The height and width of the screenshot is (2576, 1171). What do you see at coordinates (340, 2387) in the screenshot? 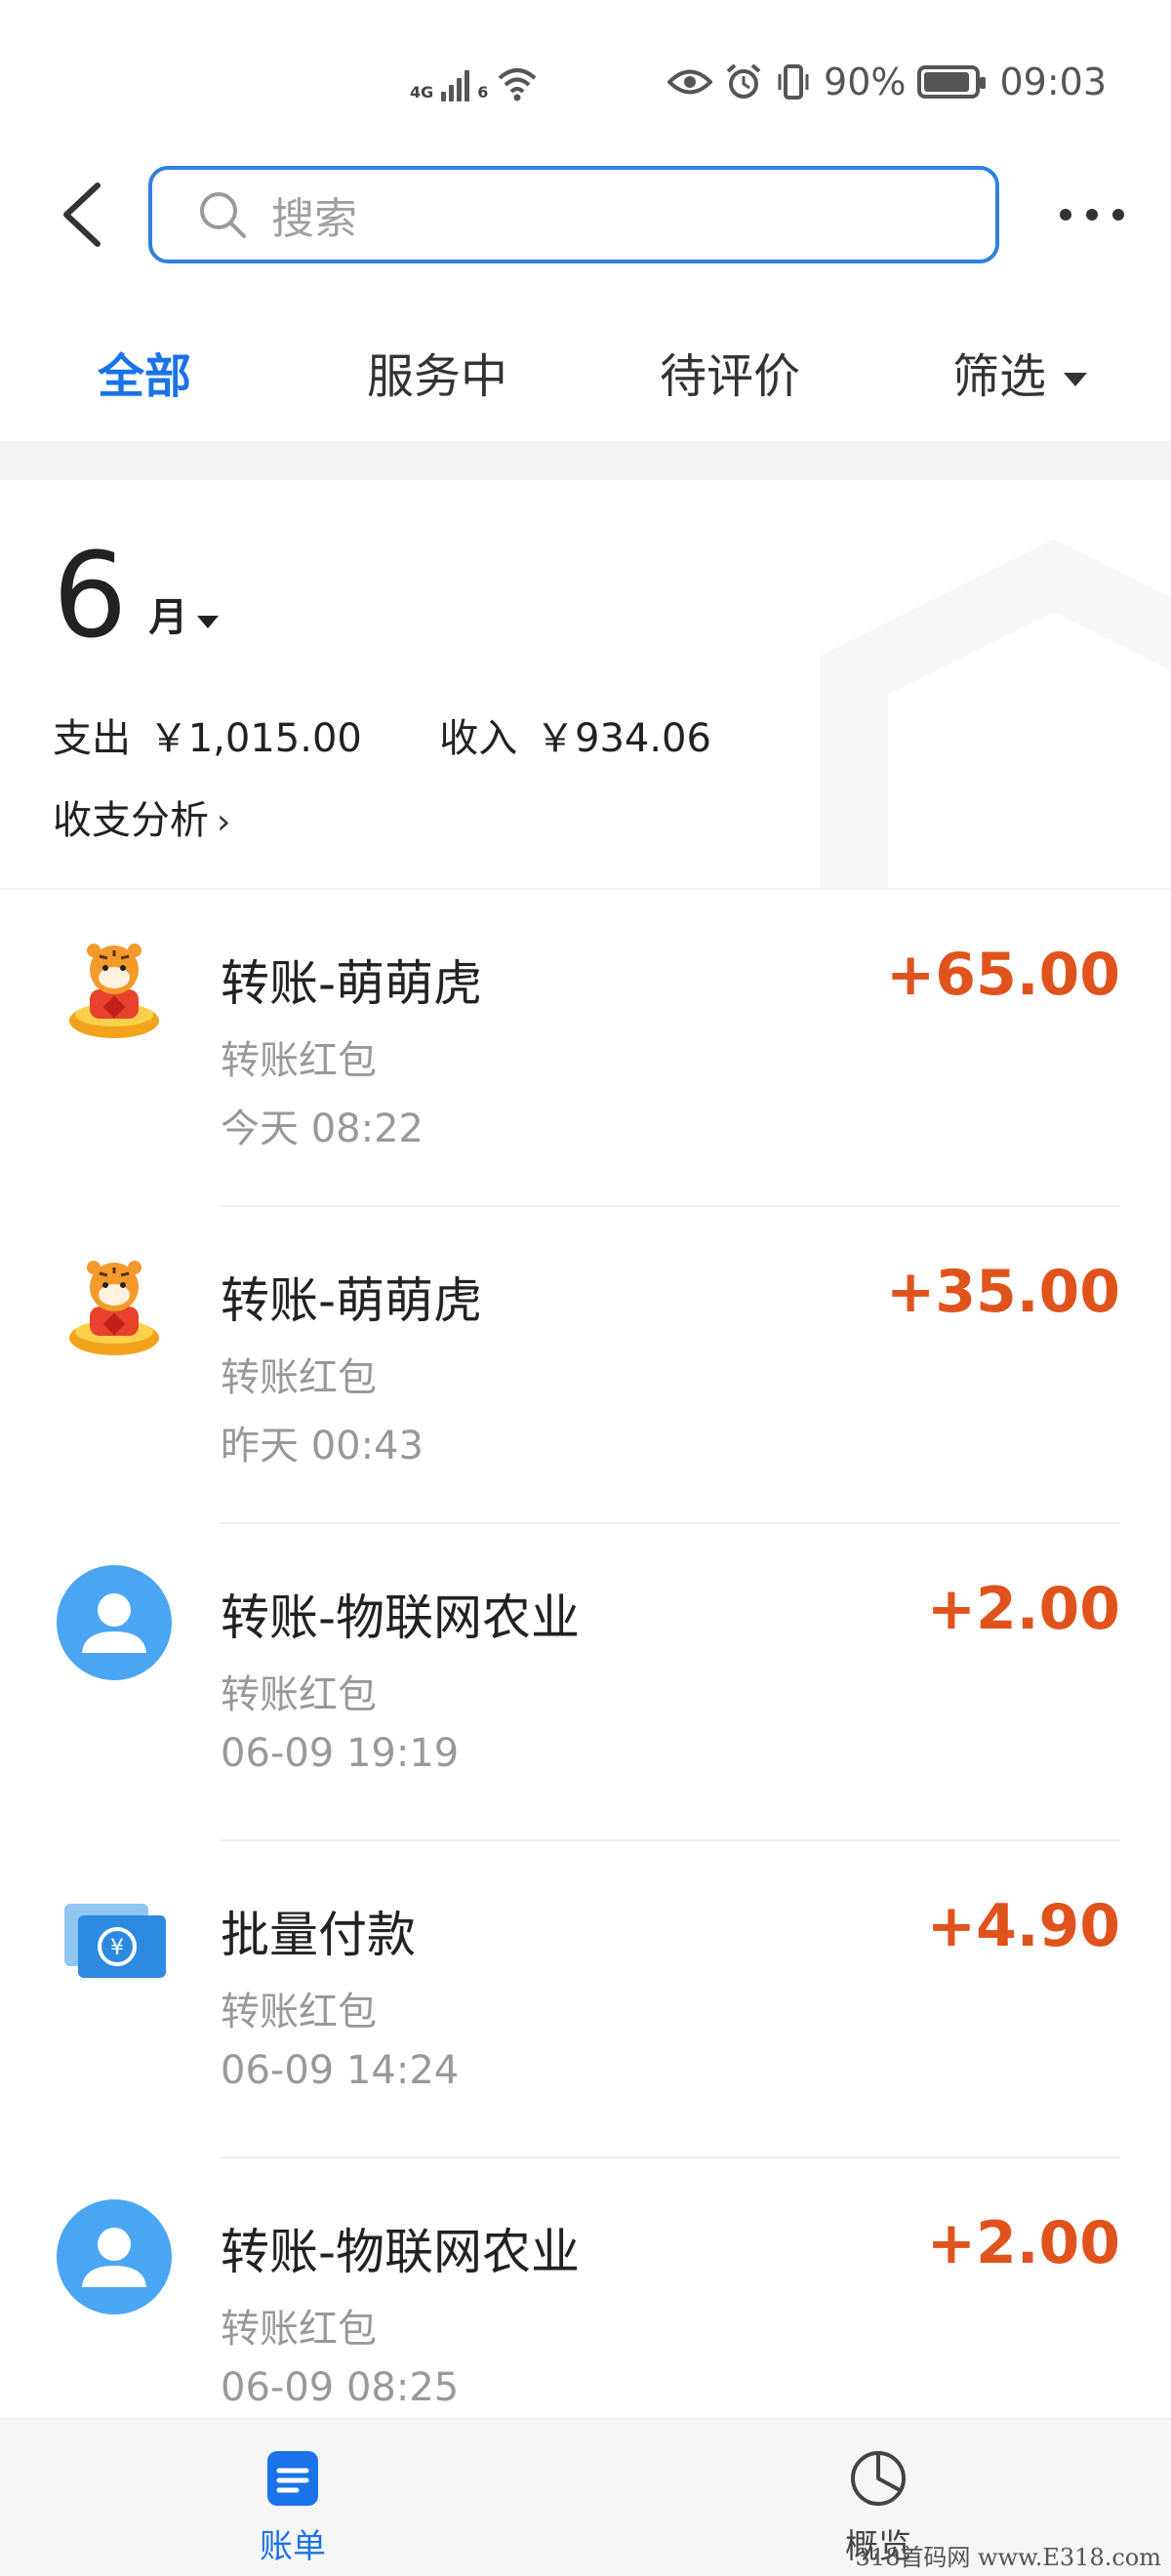
I see `transaction-time: 06-09 08:25` at bounding box center [340, 2387].